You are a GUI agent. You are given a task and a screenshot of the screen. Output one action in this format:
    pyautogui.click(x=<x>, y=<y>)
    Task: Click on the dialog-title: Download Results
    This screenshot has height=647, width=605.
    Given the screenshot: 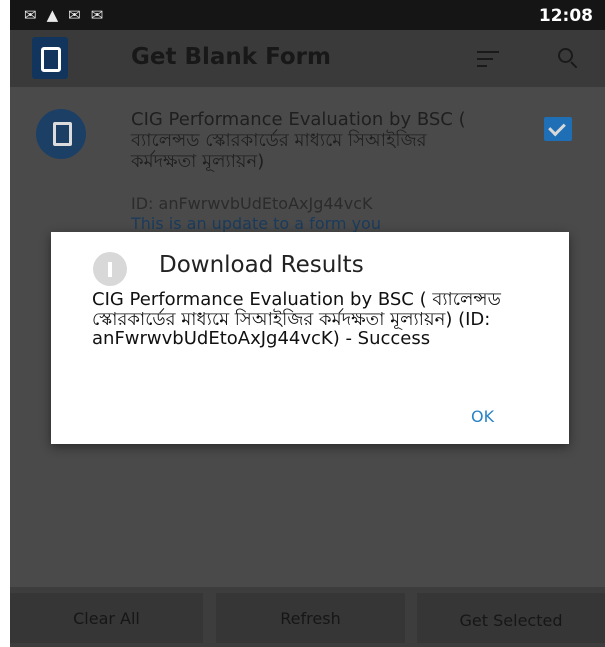 What is the action you would take?
    pyautogui.click(x=261, y=265)
    